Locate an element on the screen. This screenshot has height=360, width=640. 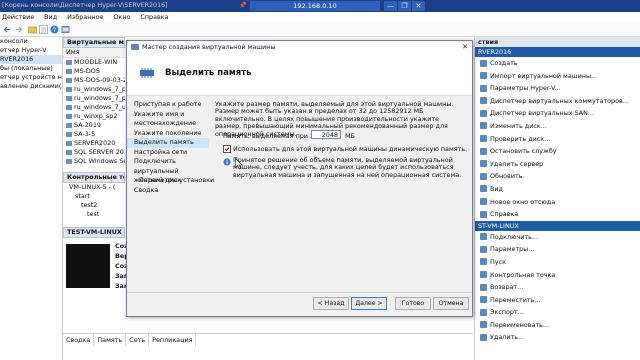
tab-replication: Репликация is located at coordinates (173, 340).